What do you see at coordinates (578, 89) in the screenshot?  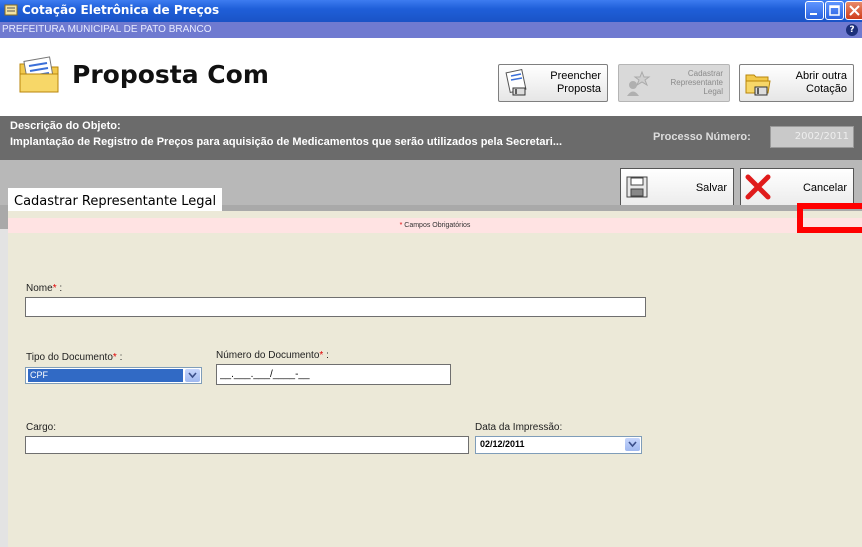 I see `preencher-label-line2: Proposta` at bounding box center [578, 89].